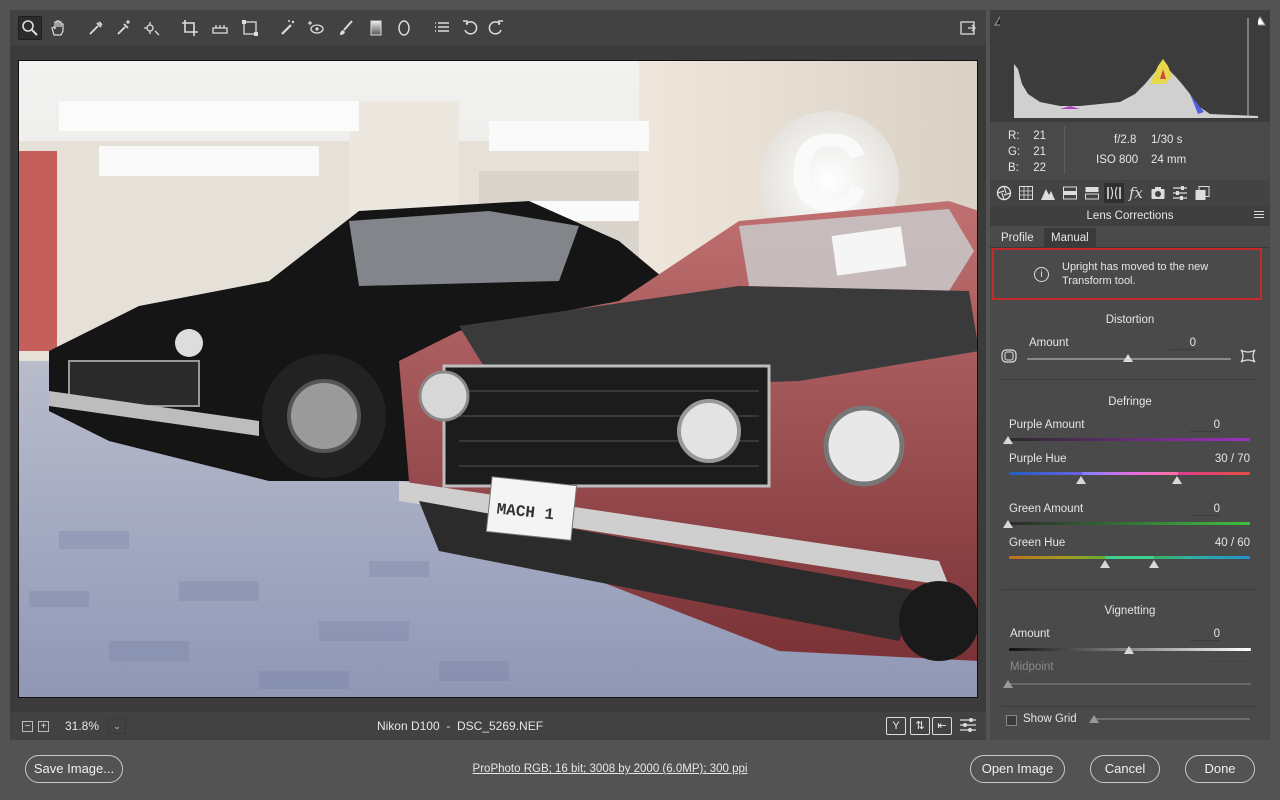 The image size is (1280, 800). I want to click on panel-tab-strip: fx, so click(1130, 193).